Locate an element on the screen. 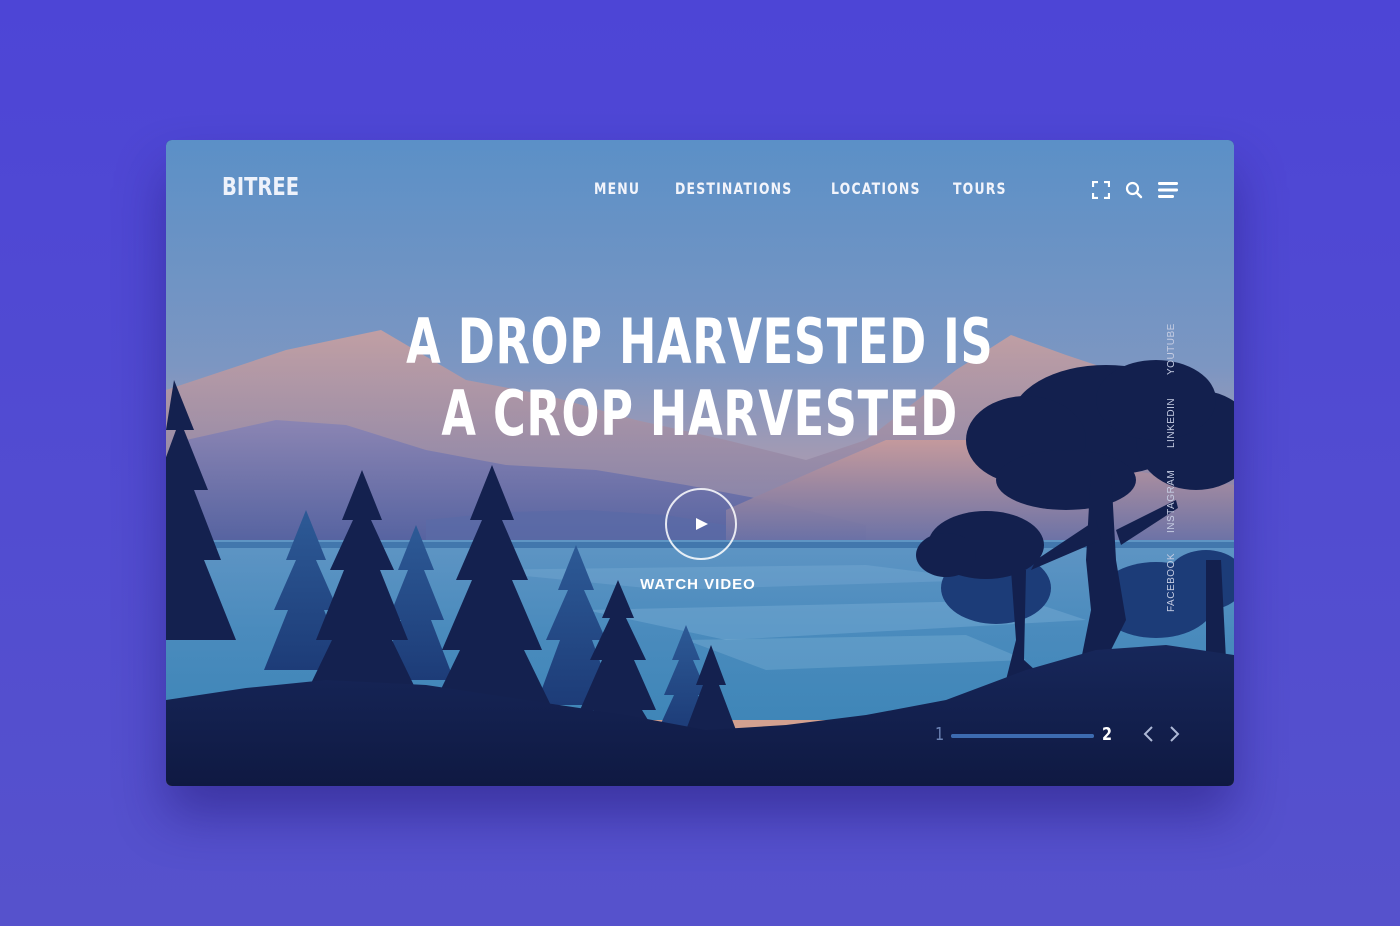  hero-headline-line1: A DROP HARVESTED IS is located at coordinates (700, 341).